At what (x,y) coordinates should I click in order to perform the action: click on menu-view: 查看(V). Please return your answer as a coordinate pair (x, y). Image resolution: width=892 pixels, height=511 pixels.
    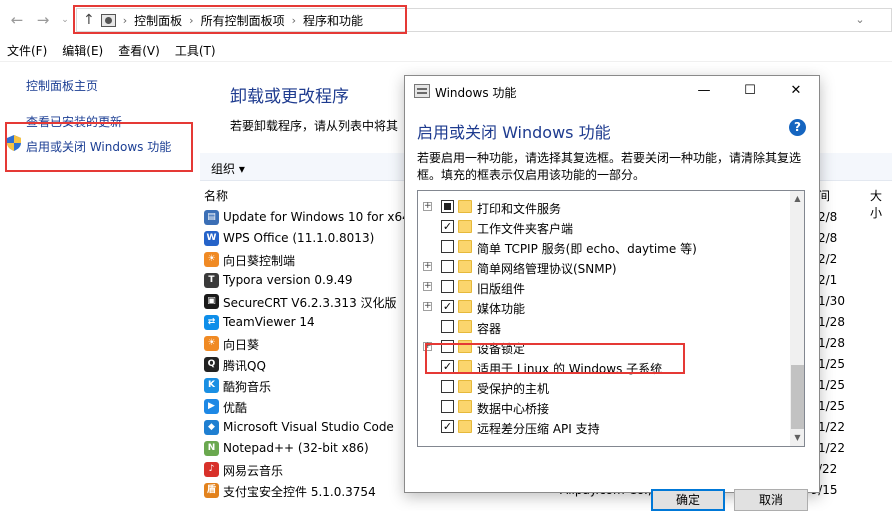
    Looking at the image, I should click on (139, 50).